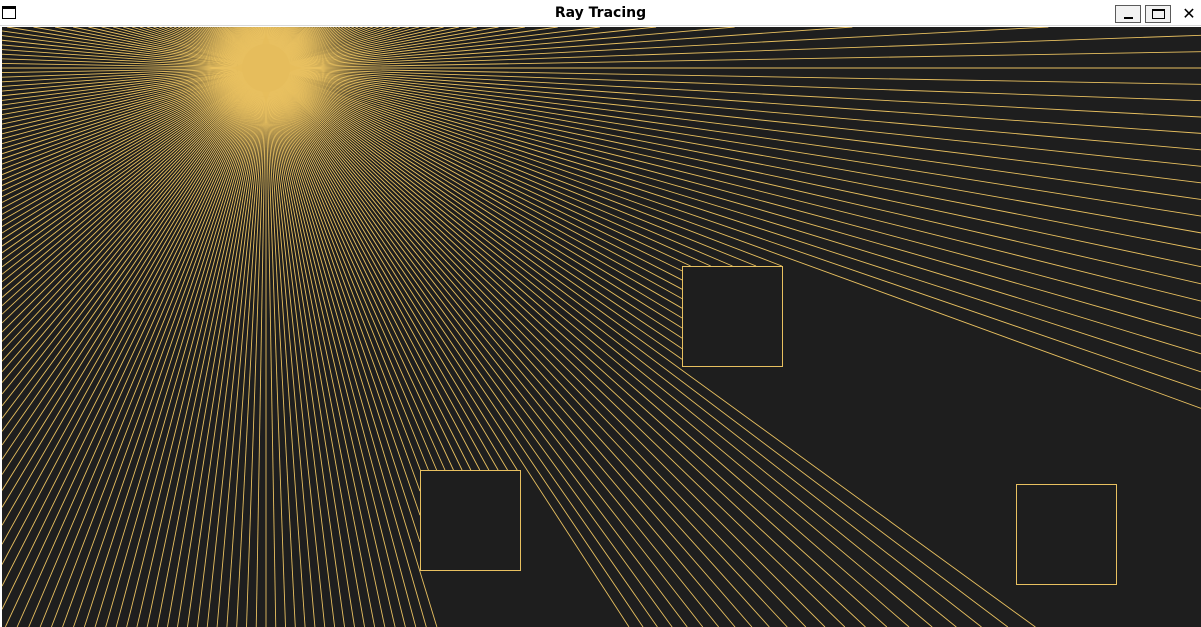 The width and height of the screenshot is (1201, 627). What do you see at coordinates (1128, 14) in the screenshot?
I see `minimize-button` at bounding box center [1128, 14].